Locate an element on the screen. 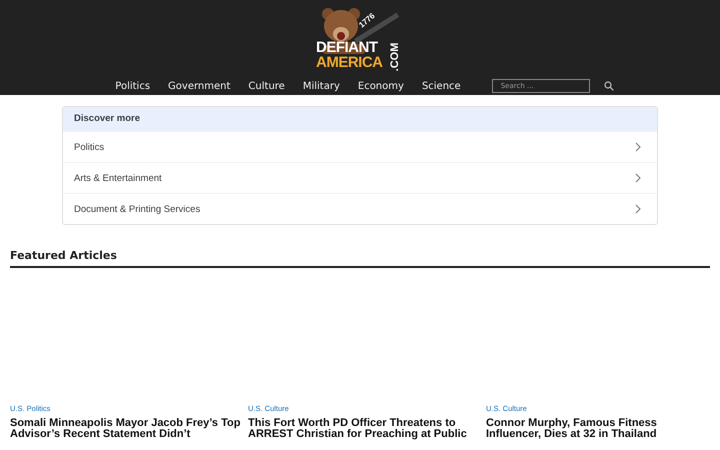  discover-title: Discover more is located at coordinates (360, 119).